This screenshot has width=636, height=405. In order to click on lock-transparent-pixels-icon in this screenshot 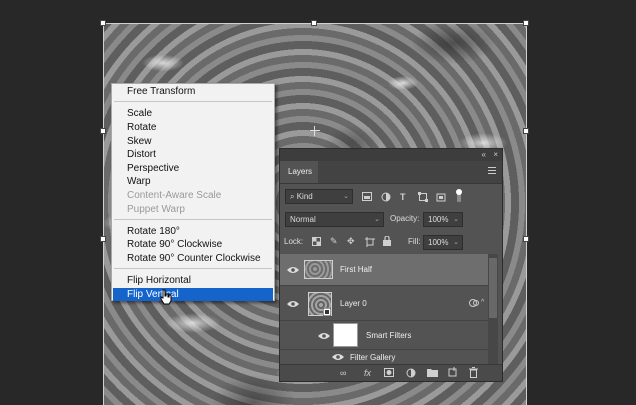, I will do `click(316, 241)`.